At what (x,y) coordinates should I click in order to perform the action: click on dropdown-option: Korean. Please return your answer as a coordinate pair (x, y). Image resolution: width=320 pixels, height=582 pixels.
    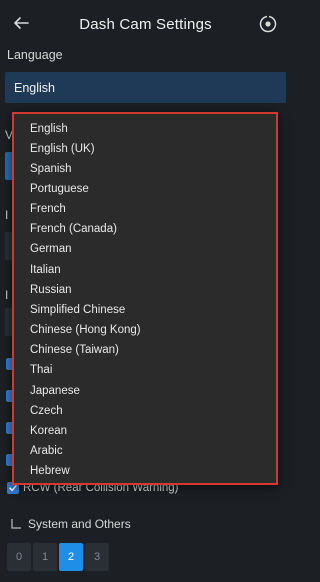
    Looking at the image, I should click on (48, 431).